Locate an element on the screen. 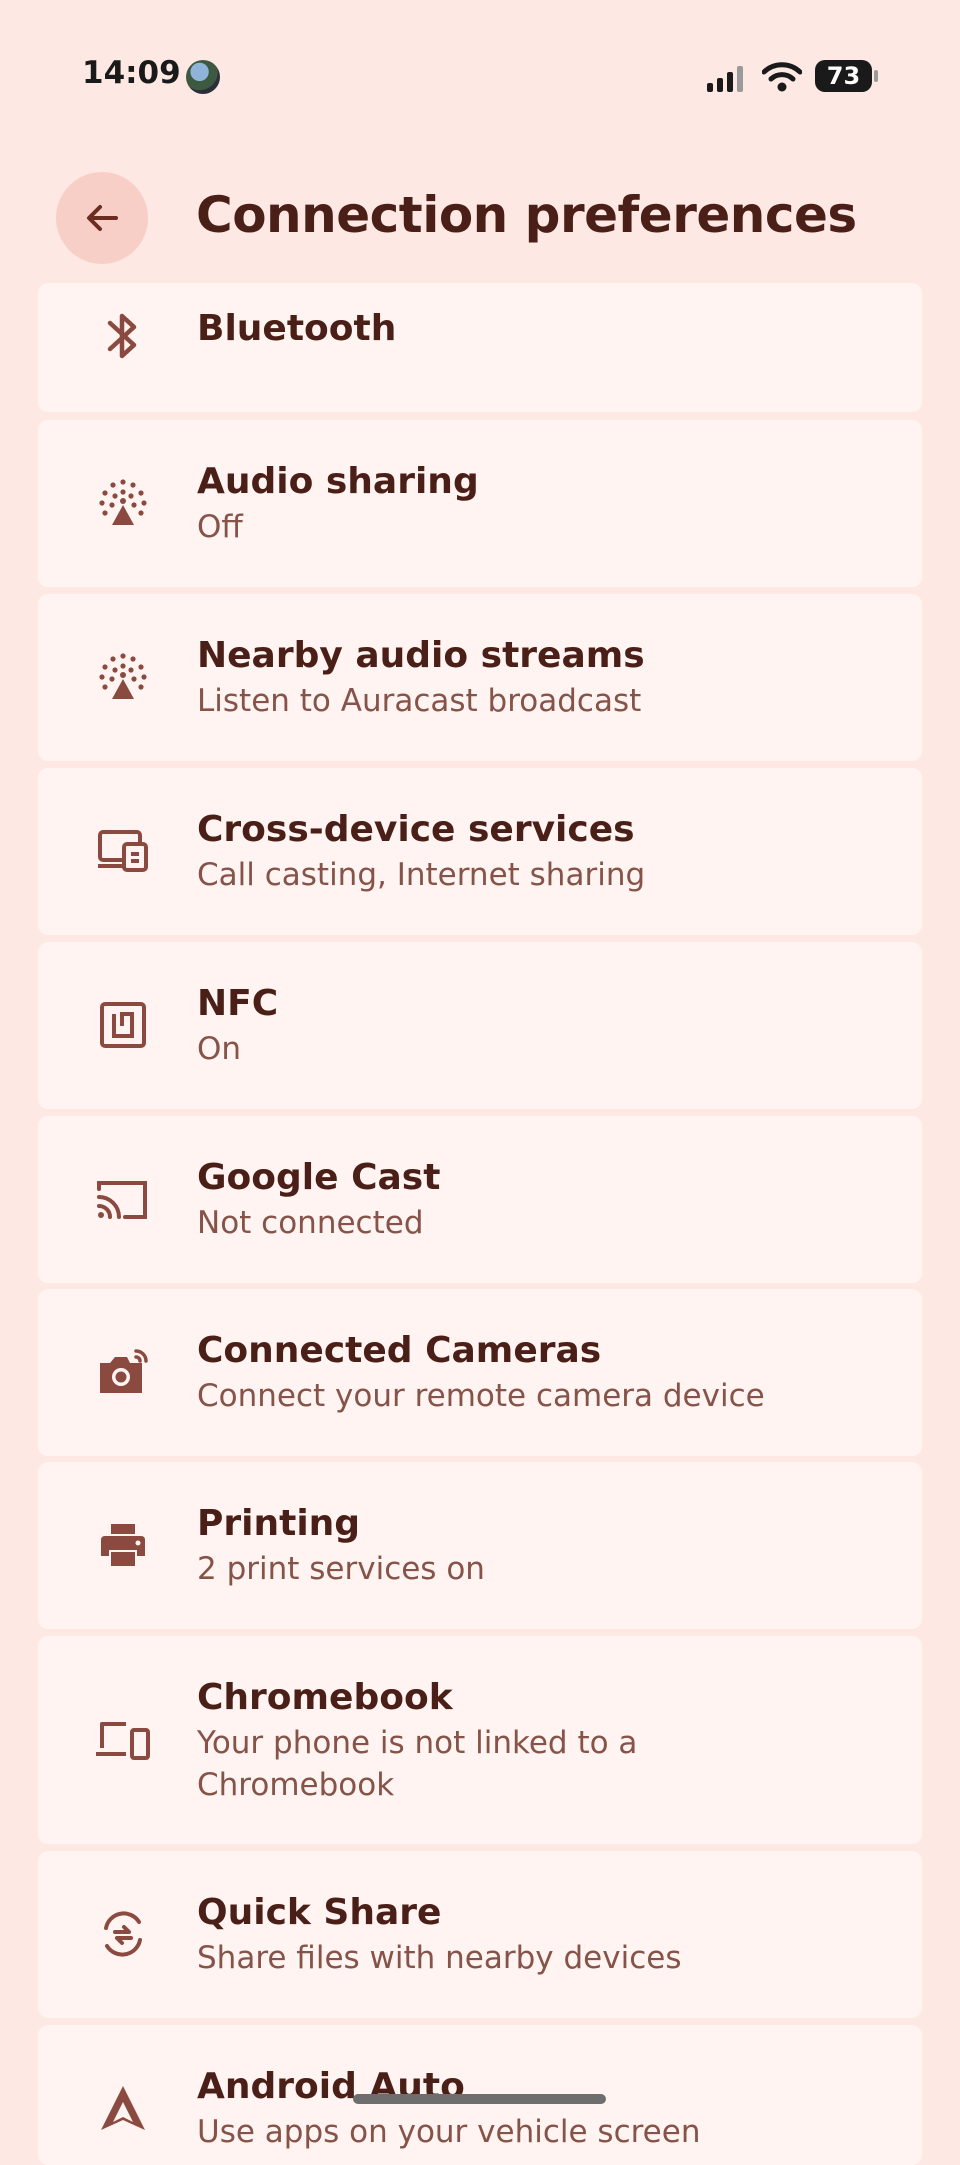  signal-icon is located at coordinates (725, 79).